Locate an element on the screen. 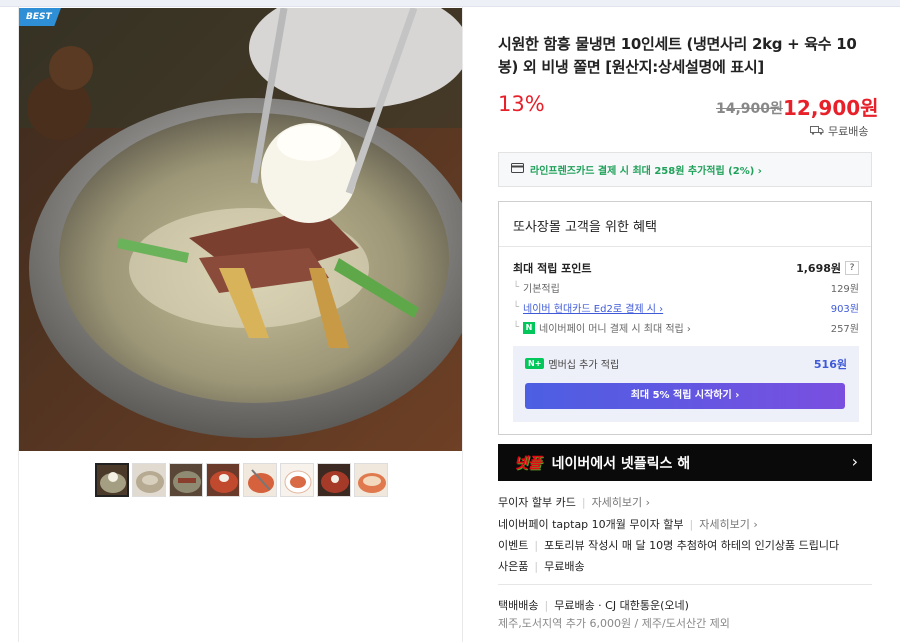  points-label: 기본적립 is located at coordinates (541, 289).